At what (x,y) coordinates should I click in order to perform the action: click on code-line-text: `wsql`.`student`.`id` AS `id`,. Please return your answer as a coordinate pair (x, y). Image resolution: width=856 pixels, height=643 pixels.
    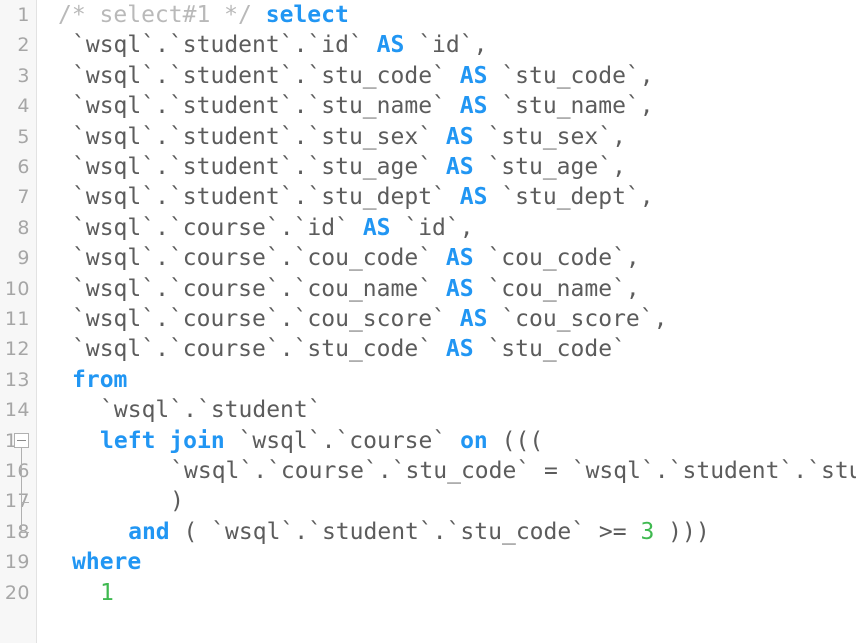
    Looking at the image, I should click on (279, 45).